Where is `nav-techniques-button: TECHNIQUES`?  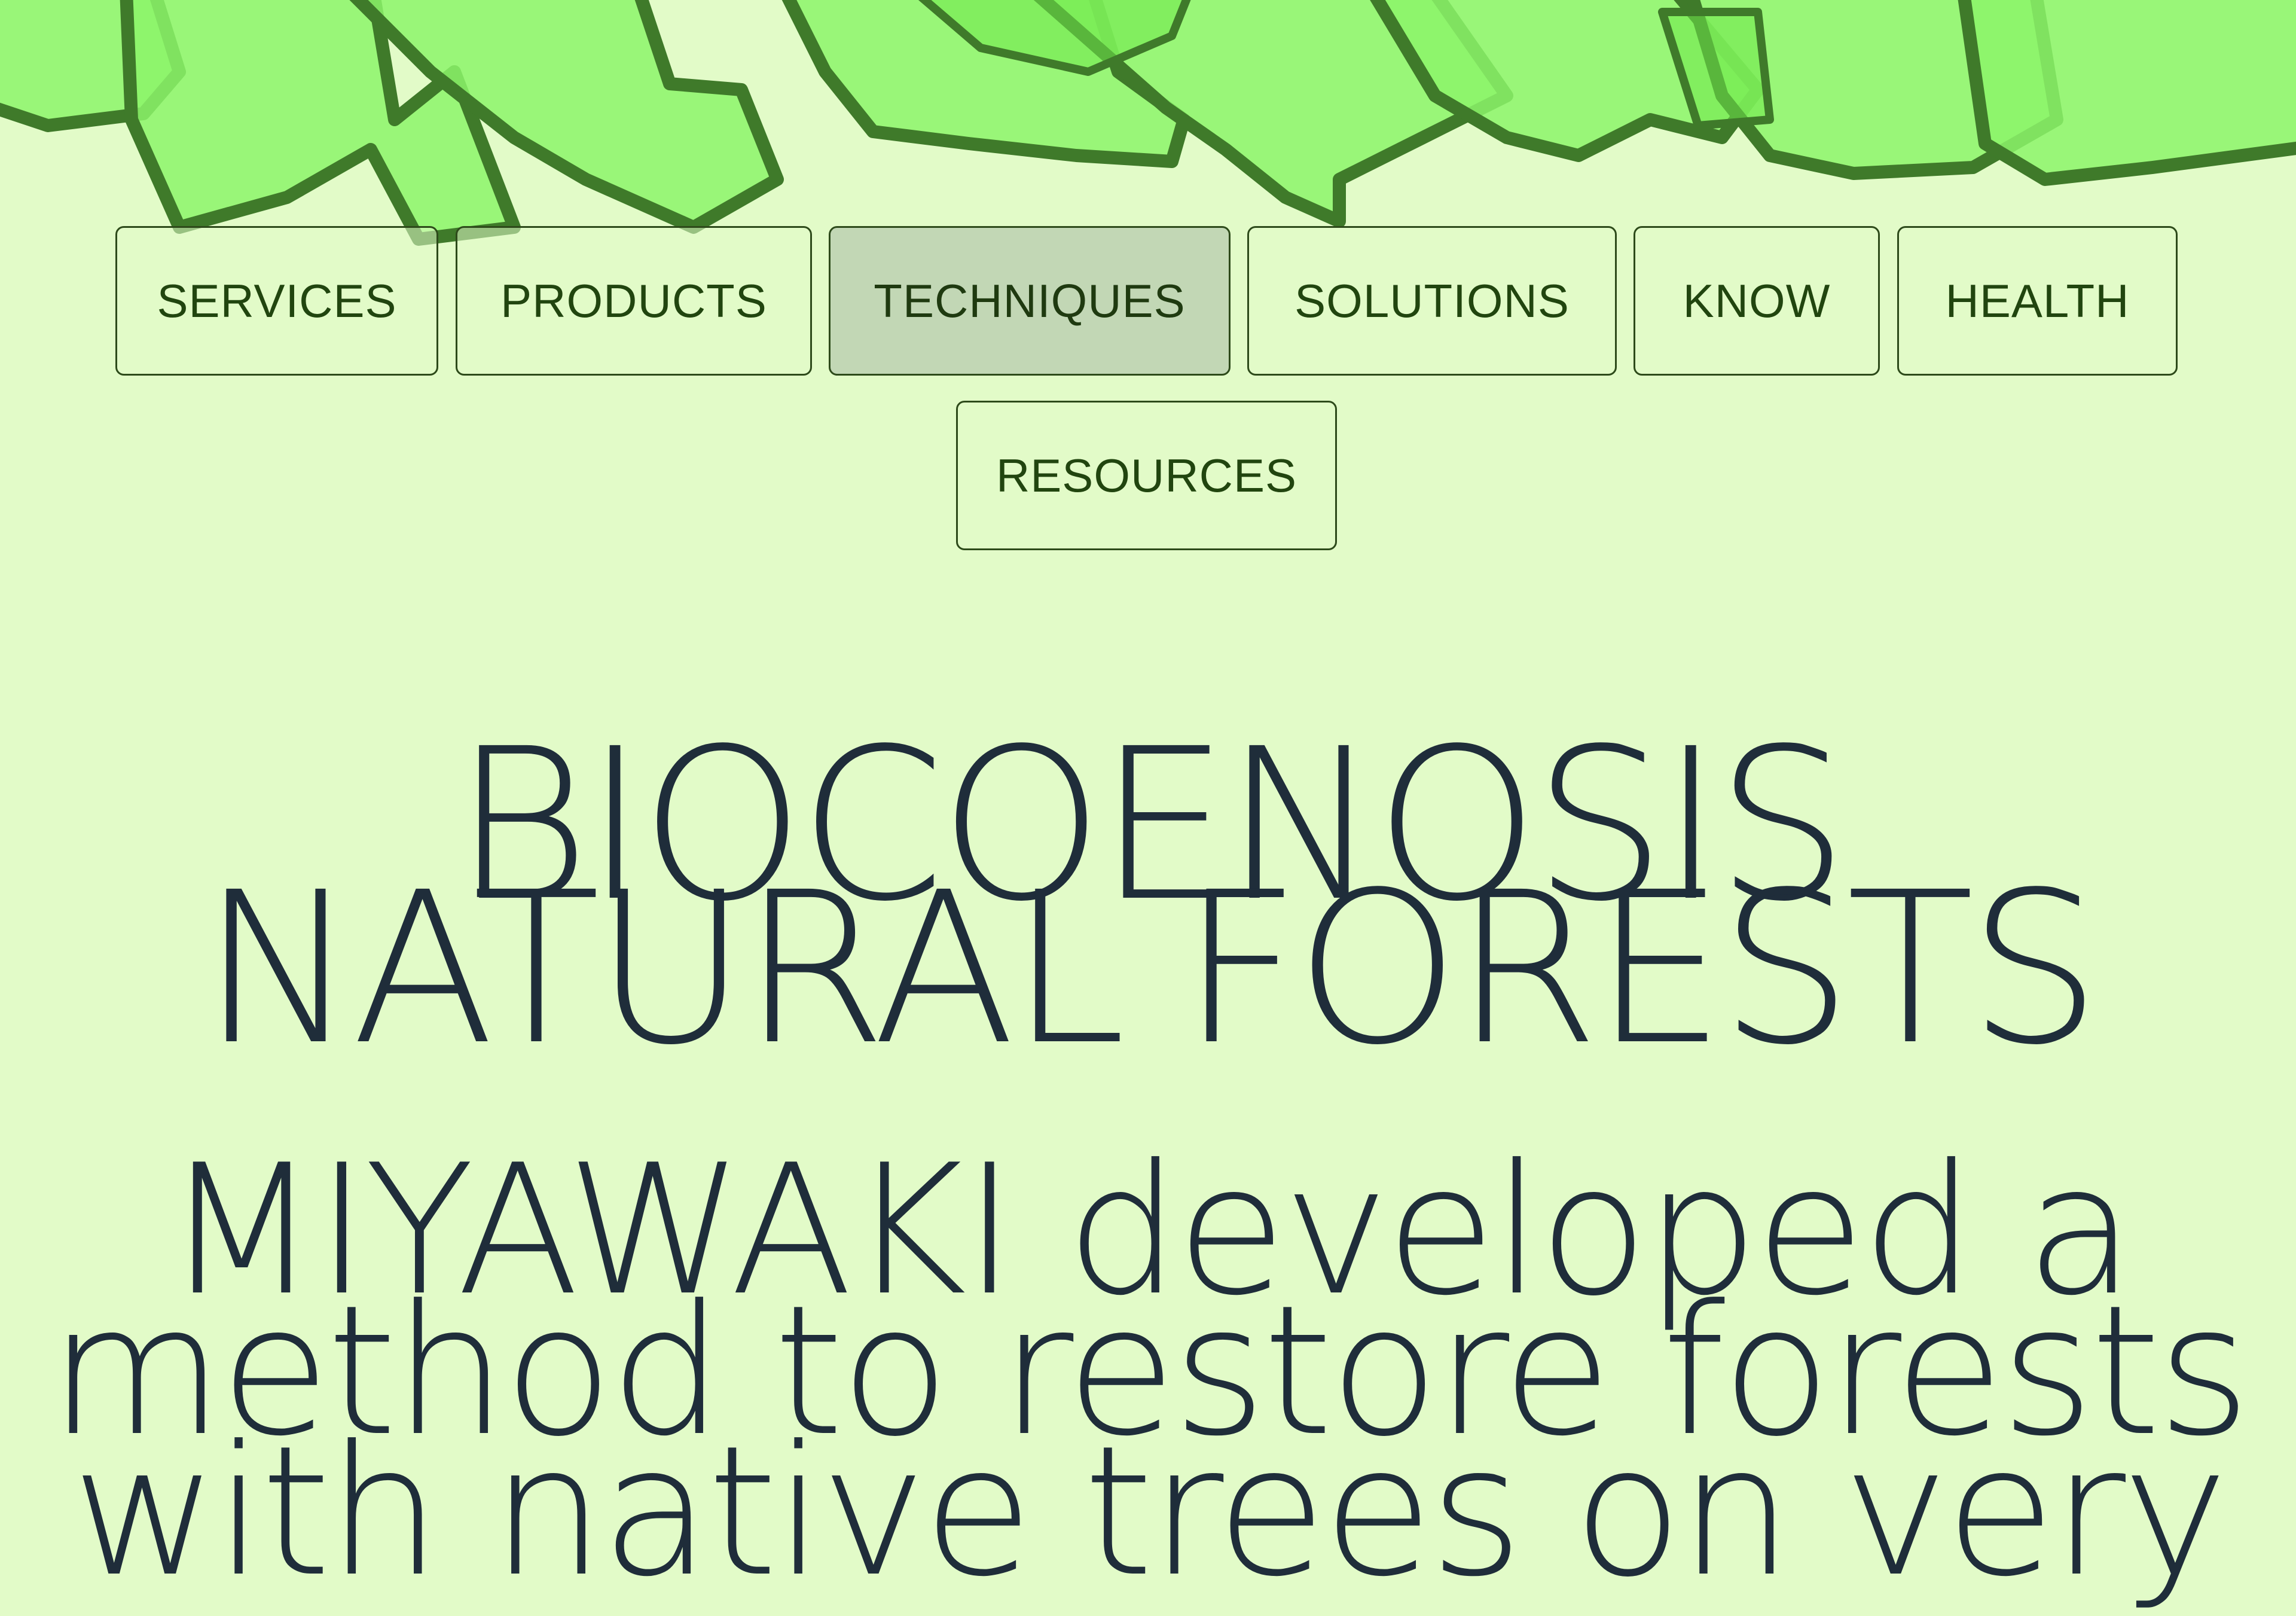 nav-techniques-button: TECHNIQUES is located at coordinates (1030, 301).